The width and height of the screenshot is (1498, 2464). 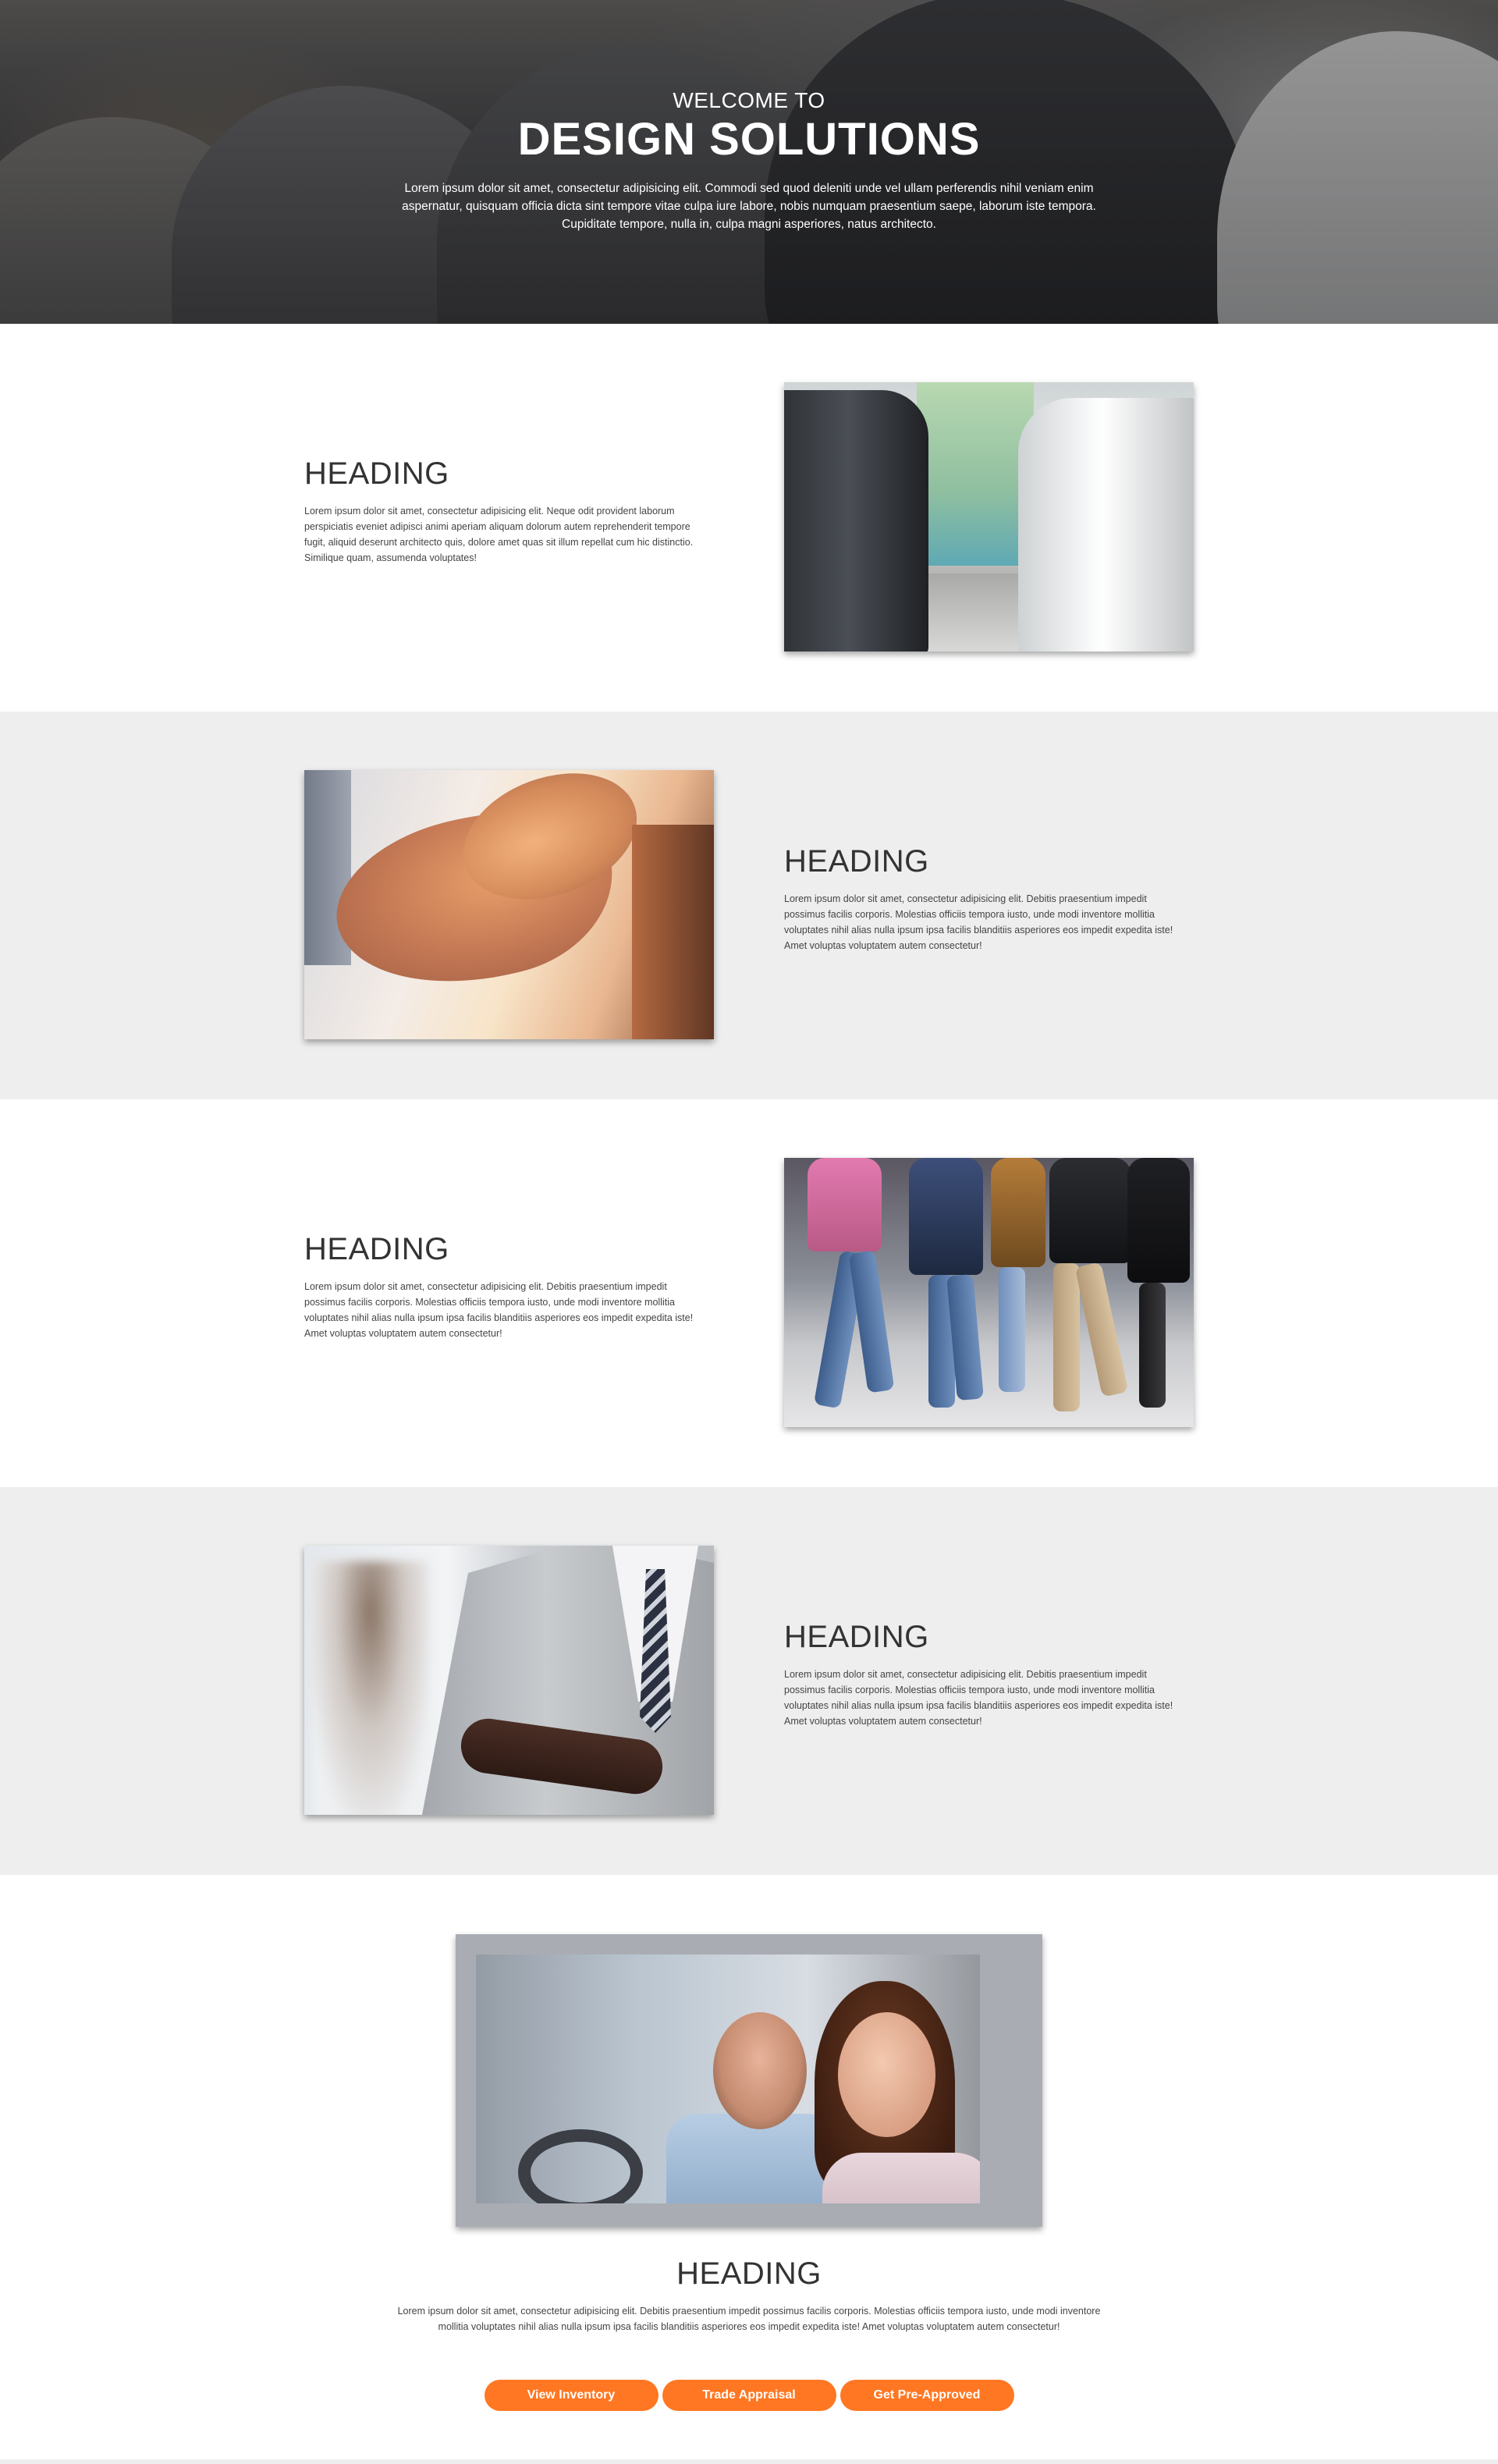 What do you see at coordinates (749, 100) in the screenshot?
I see `hero-welcome: WELCOME TO` at bounding box center [749, 100].